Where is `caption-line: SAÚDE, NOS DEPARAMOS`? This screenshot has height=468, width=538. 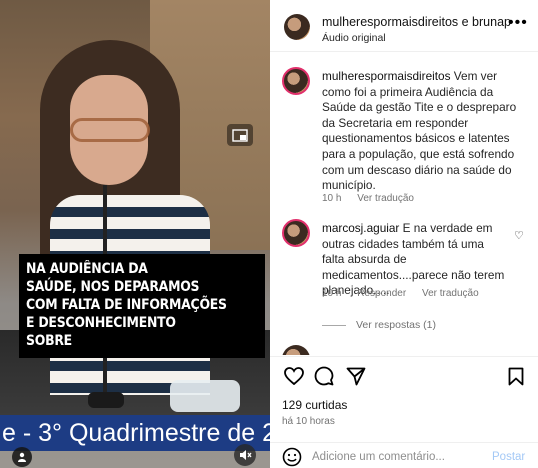 caption-line: SAÚDE, NOS DEPARAMOS is located at coordinates (113, 287).